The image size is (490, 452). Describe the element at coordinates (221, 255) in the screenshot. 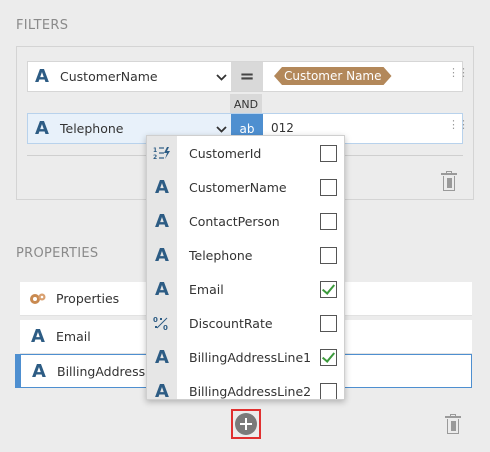

I see `dropdown-item-label: Telephone` at that location.